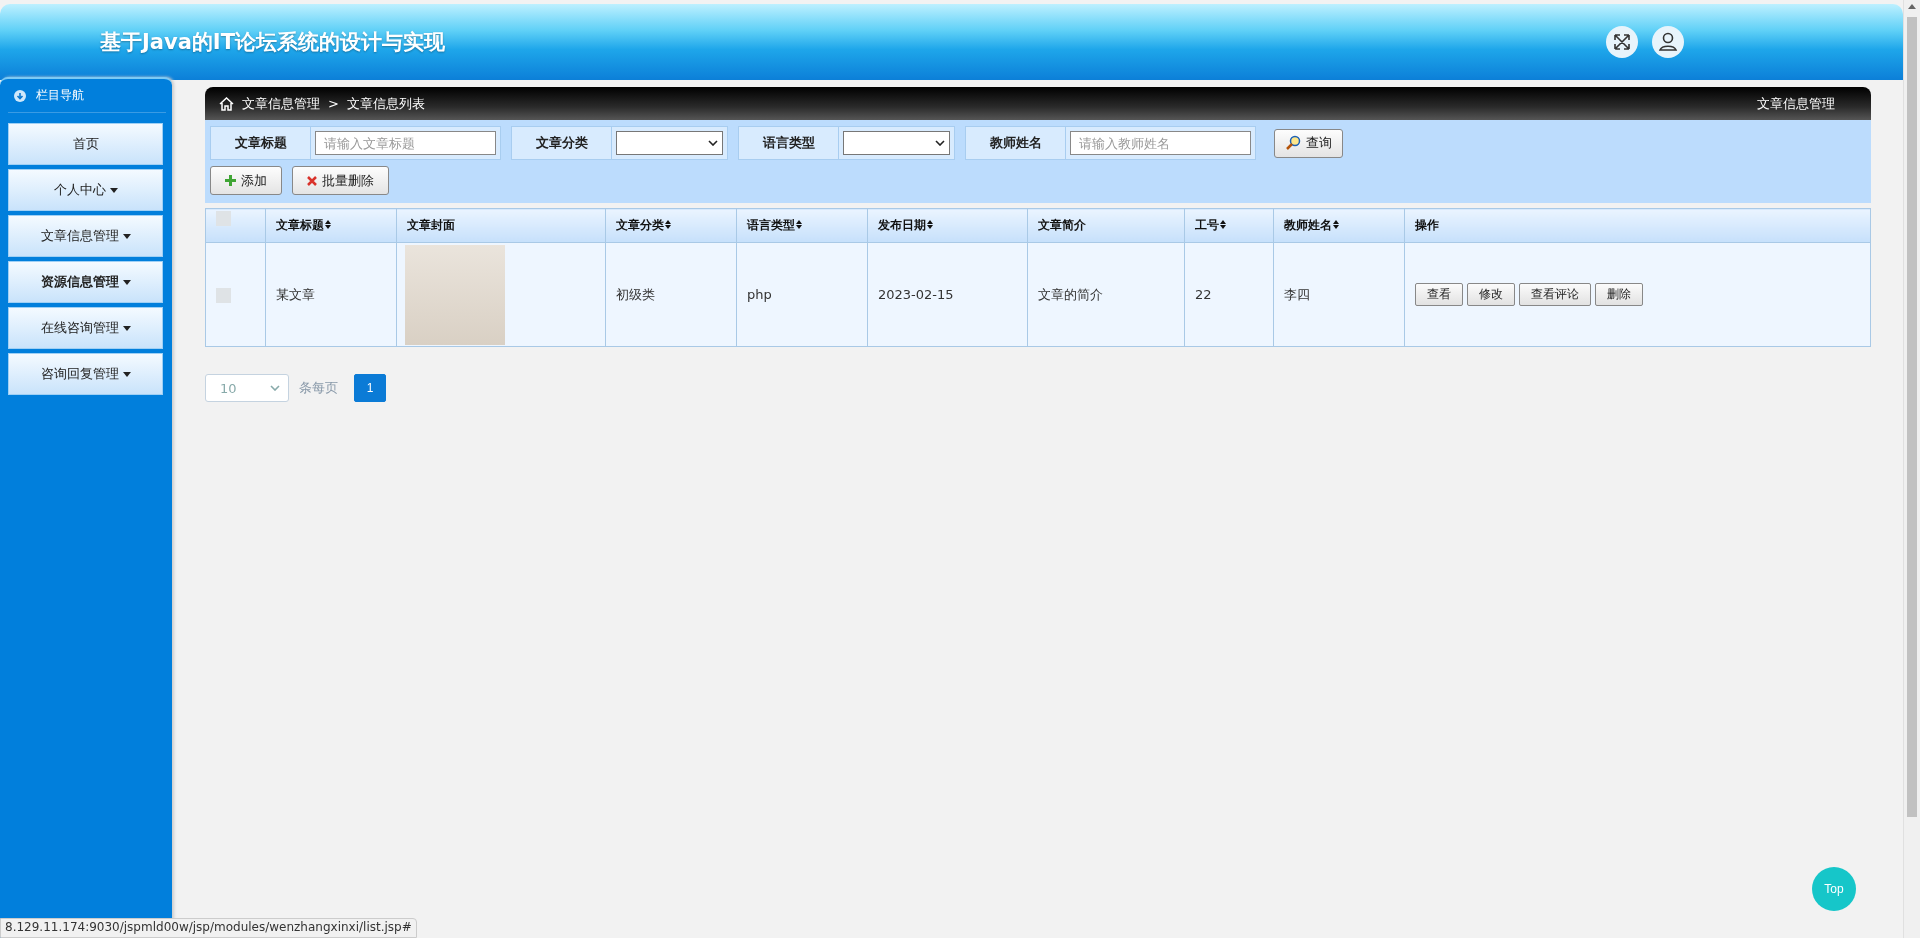 This screenshot has width=1920, height=938. What do you see at coordinates (1427, 225) in the screenshot?
I see `column-header: 操作` at bounding box center [1427, 225].